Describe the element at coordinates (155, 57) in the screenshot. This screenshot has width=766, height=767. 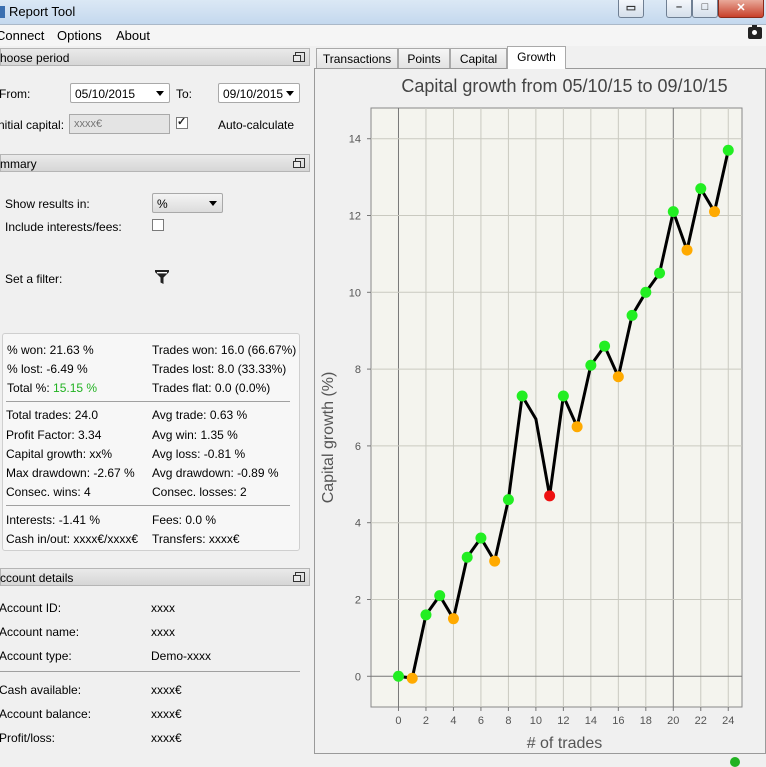
I see `choose-period-header: hoose period` at that location.